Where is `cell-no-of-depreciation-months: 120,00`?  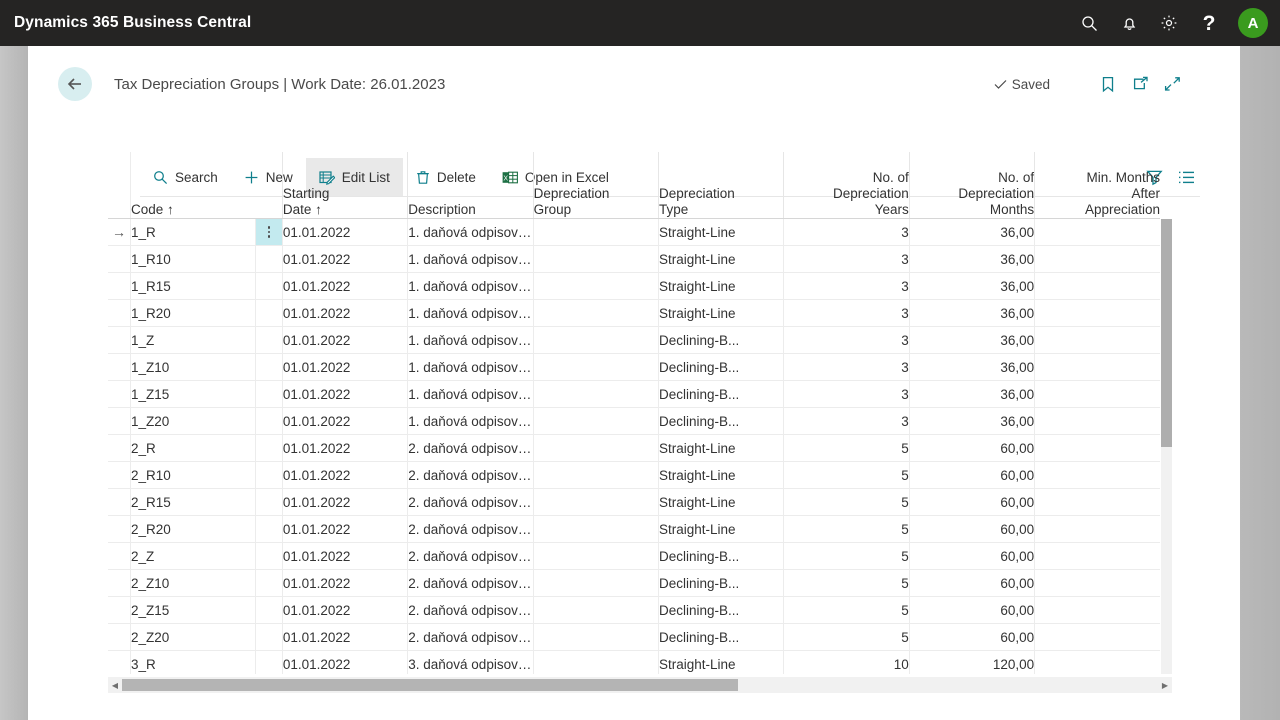
cell-no-of-depreciation-months: 120,00 is located at coordinates (972, 662).